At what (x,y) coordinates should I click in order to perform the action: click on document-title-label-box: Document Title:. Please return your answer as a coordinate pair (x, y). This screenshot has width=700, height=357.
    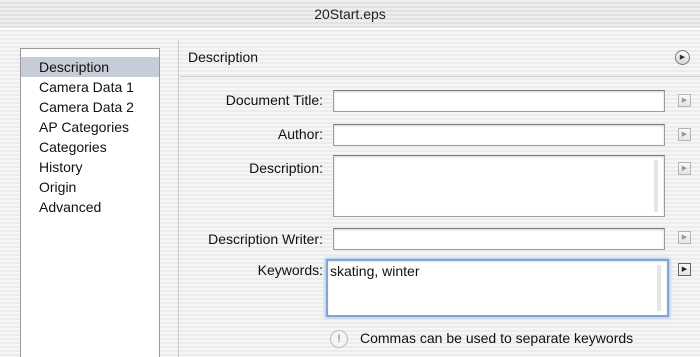
    Looking at the image, I should click on (251, 102).